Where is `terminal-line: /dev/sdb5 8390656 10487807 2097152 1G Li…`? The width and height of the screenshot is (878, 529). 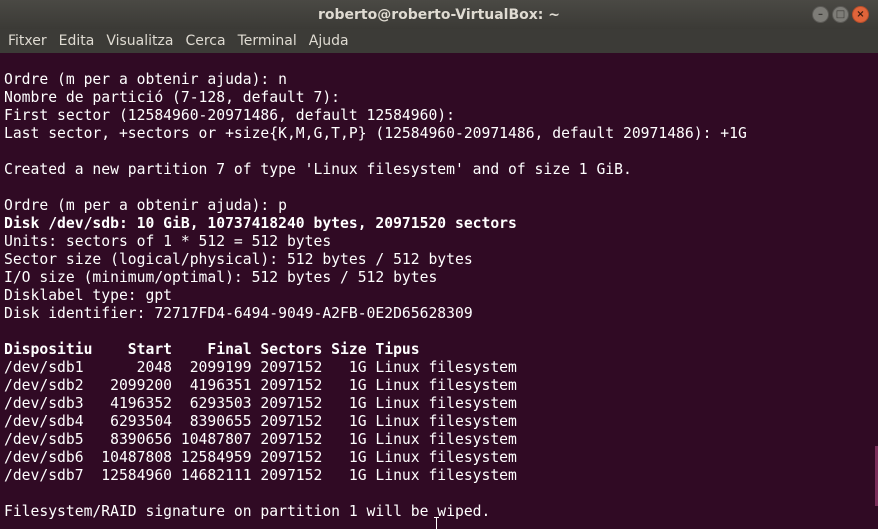 terminal-line: /dev/sdb5 8390656 10487807 2097152 1G Li… is located at coordinates (260, 439).